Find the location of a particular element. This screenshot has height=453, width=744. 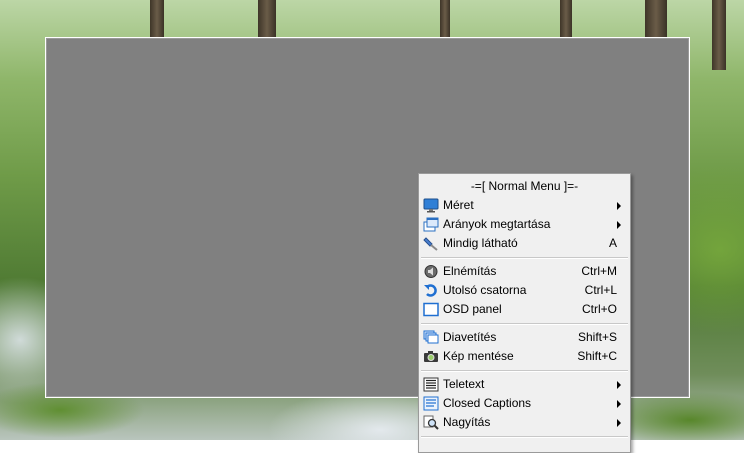

menu-item-label: Mindig látható is located at coordinates (480, 243).